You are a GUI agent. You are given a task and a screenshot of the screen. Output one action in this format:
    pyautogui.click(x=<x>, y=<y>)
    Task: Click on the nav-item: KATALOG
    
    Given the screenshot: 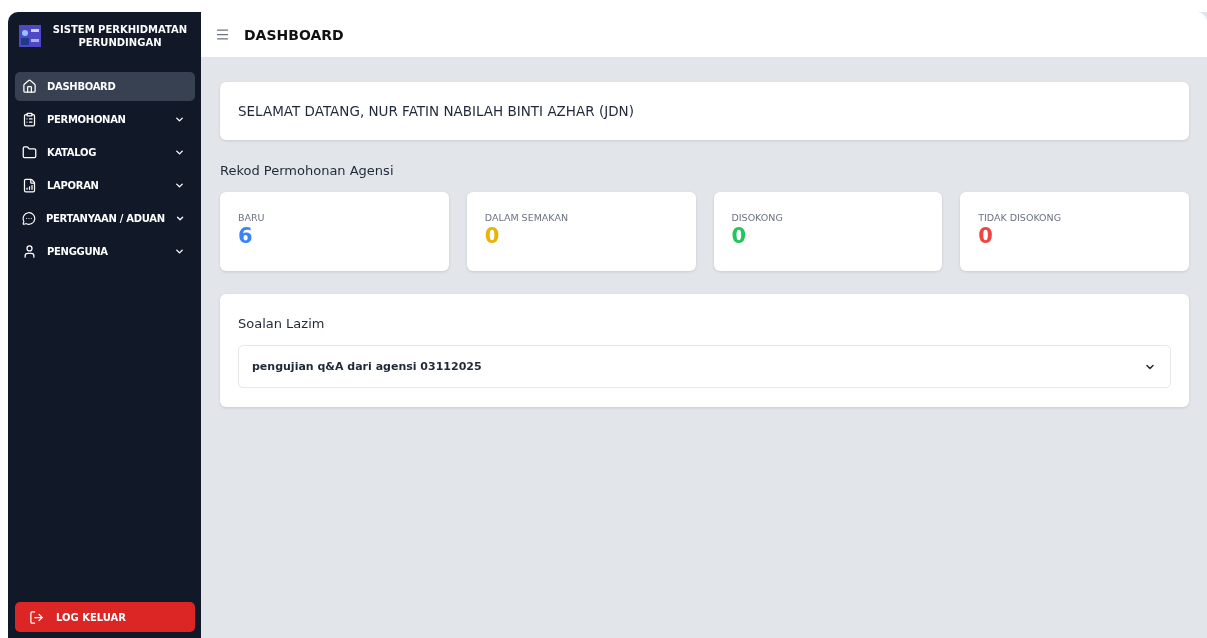 What is the action you would take?
    pyautogui.click(x=105, y=152)
    